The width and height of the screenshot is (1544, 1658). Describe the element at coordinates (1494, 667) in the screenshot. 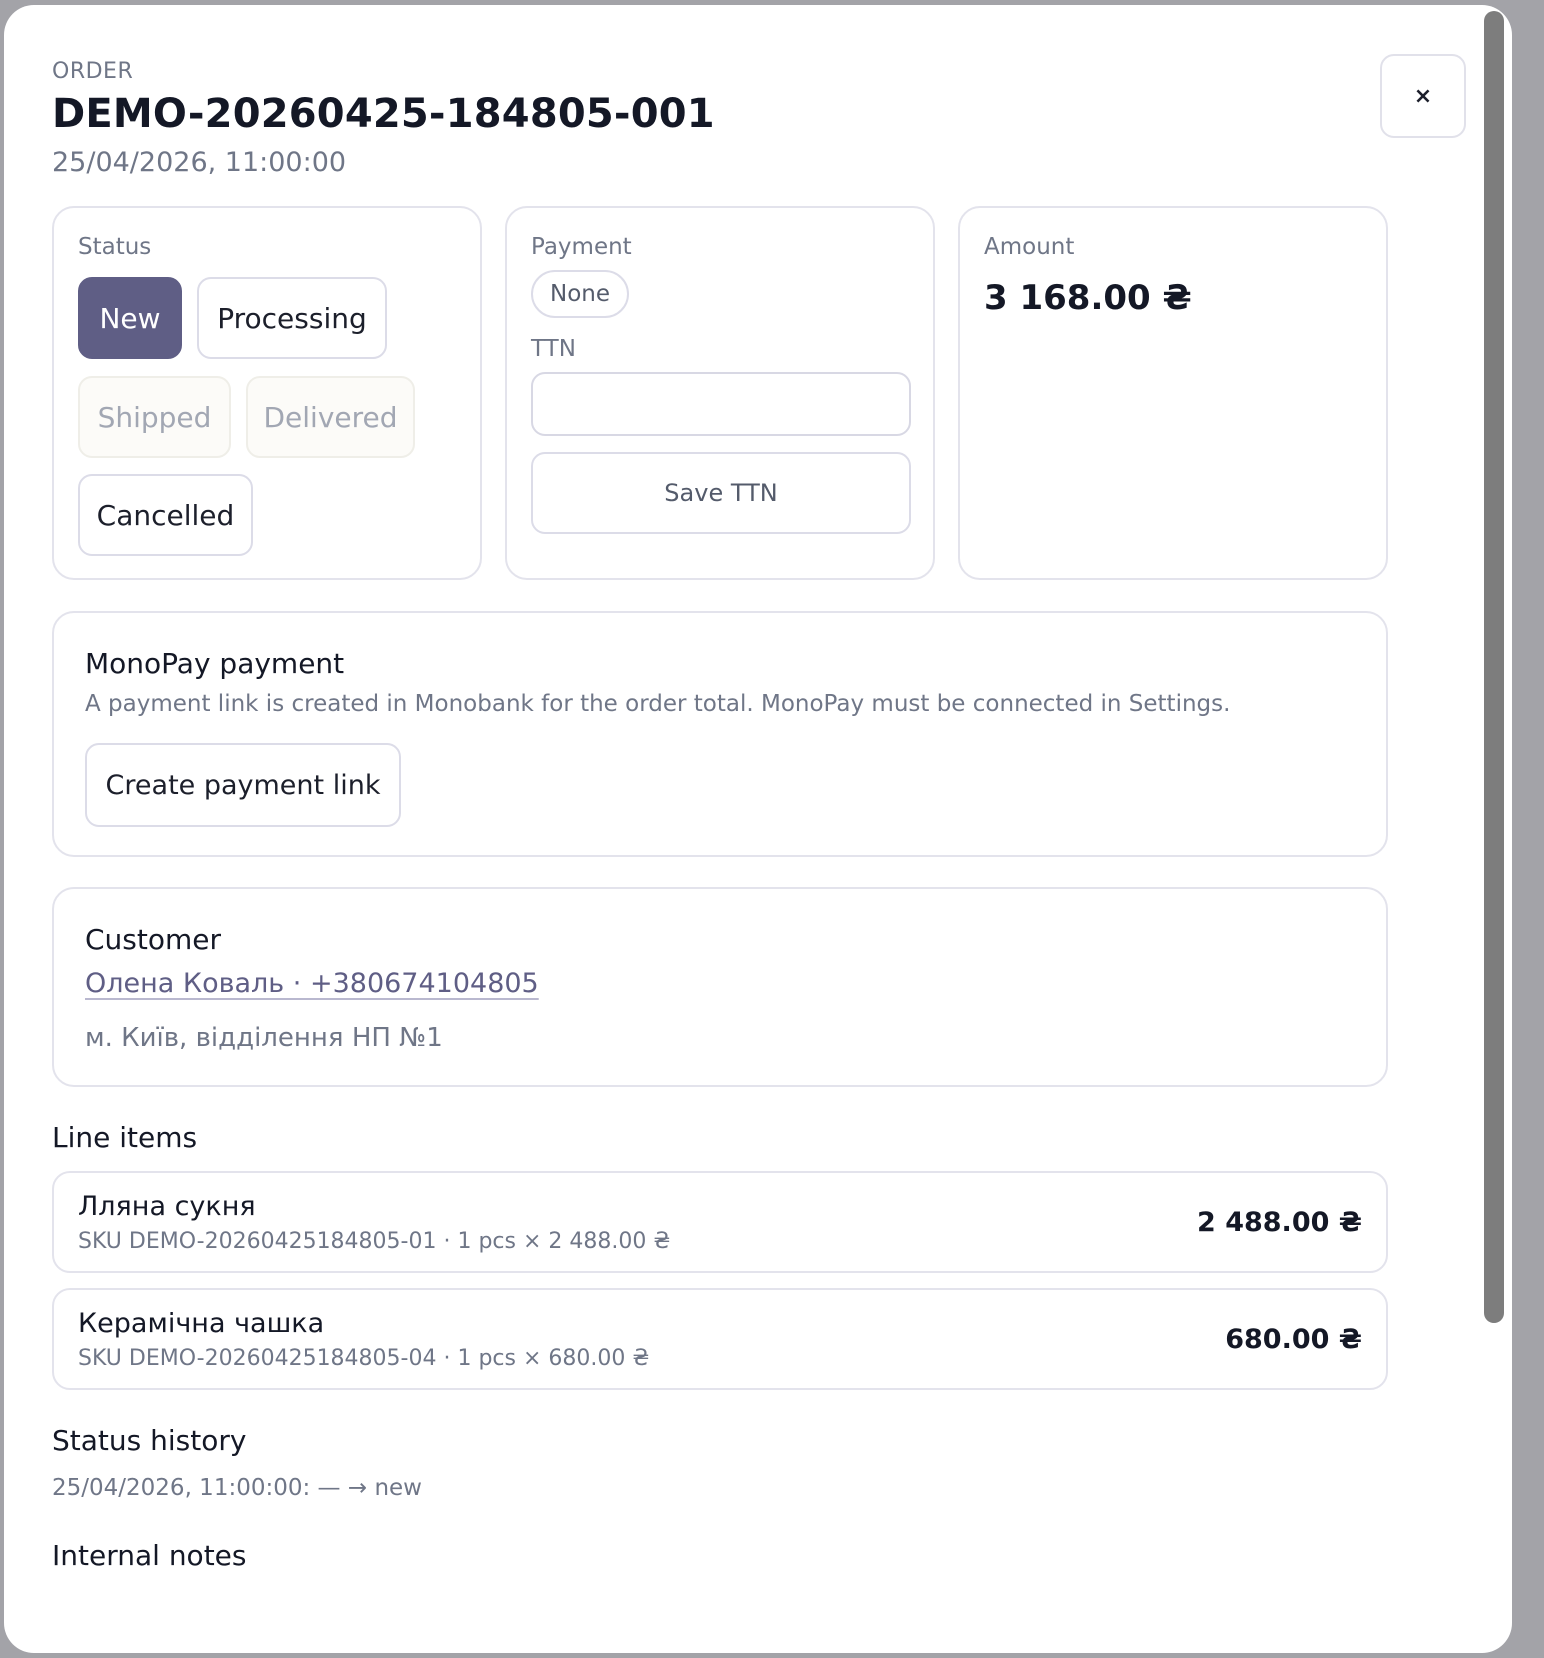

I see `modal-scrollbar-thumb` at that location.